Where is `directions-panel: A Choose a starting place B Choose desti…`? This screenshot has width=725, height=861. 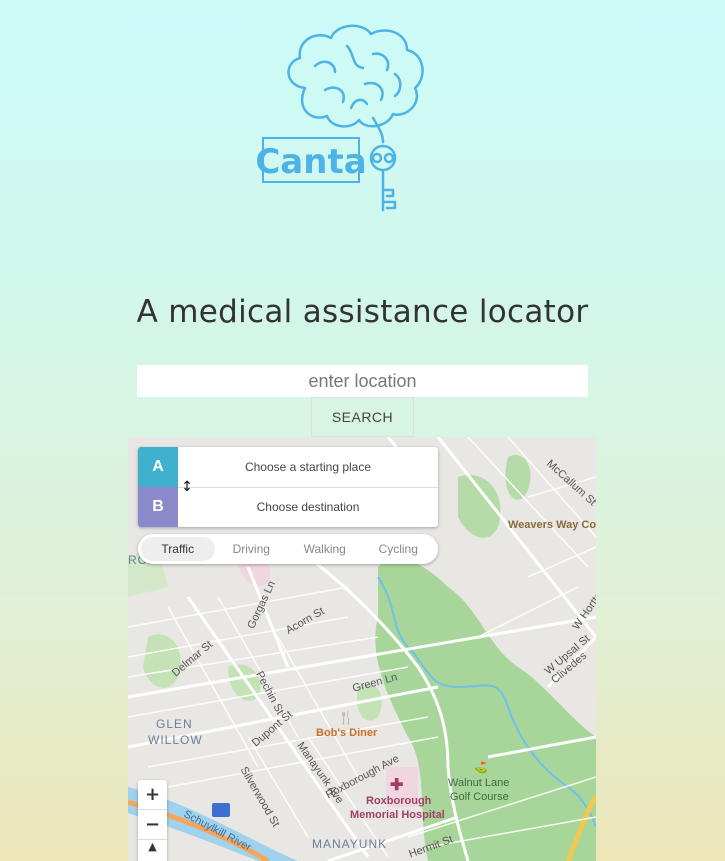 directions-panel: A Choose a starting place B Choose desti… is located at coordinates (288, 487).